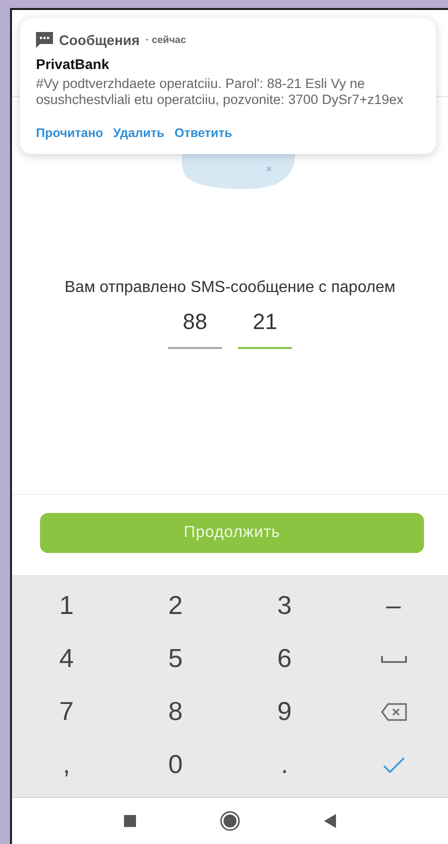  I want to click on keyboard-key: 5, so click(175, 658).